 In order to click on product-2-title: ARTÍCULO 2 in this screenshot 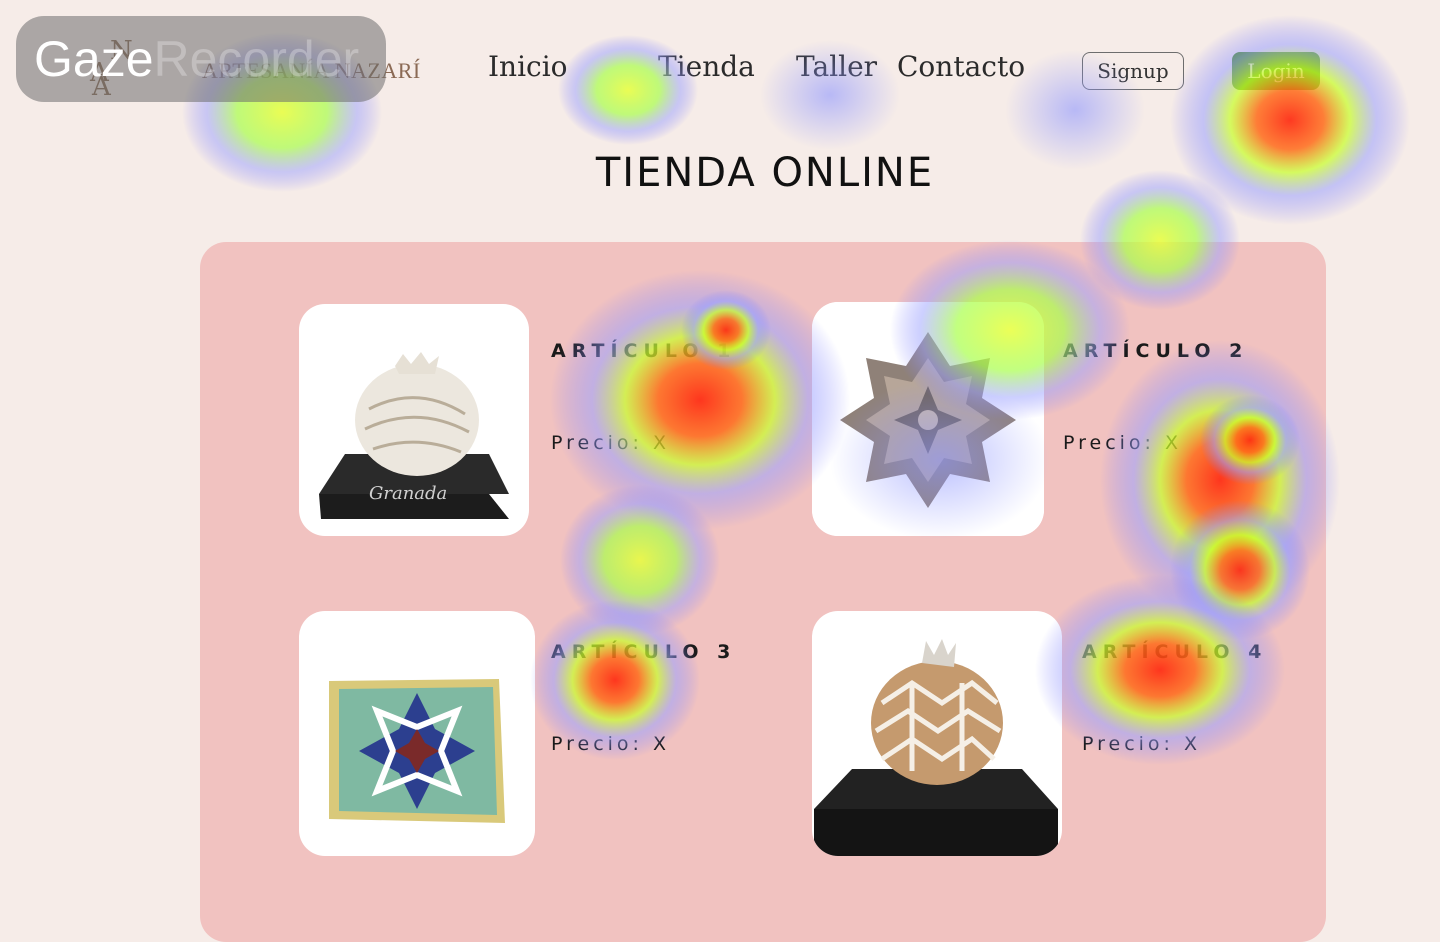, I will do `click(1155, 351)`.